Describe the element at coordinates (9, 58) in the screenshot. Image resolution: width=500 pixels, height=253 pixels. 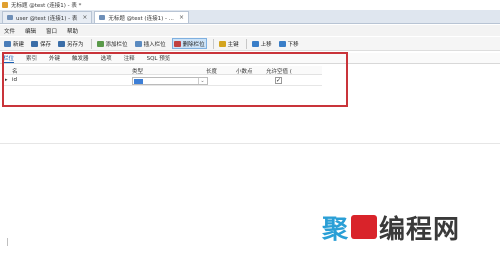
I see `tab-fields: 栏位` at that location.